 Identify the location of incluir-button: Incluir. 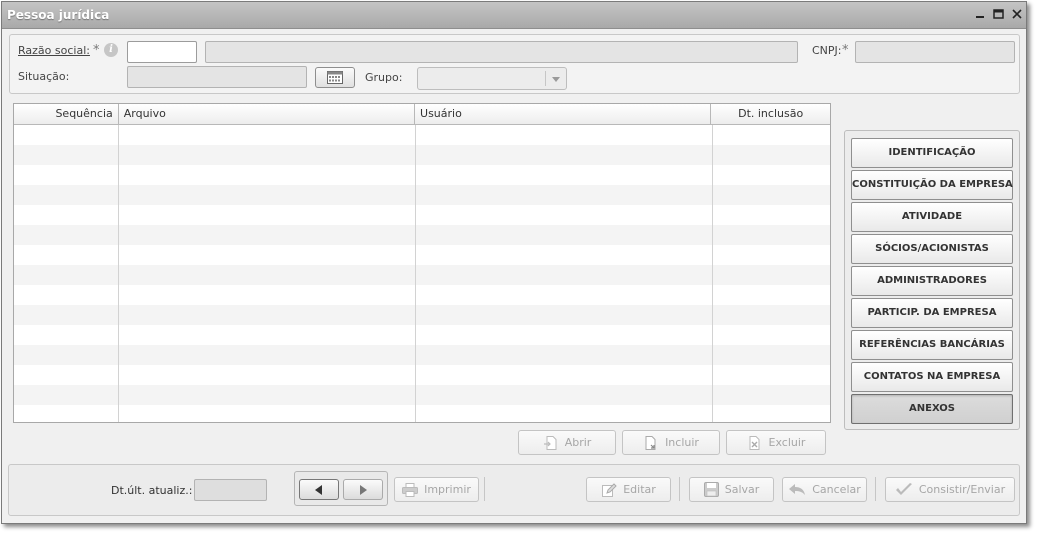
(671, 442).